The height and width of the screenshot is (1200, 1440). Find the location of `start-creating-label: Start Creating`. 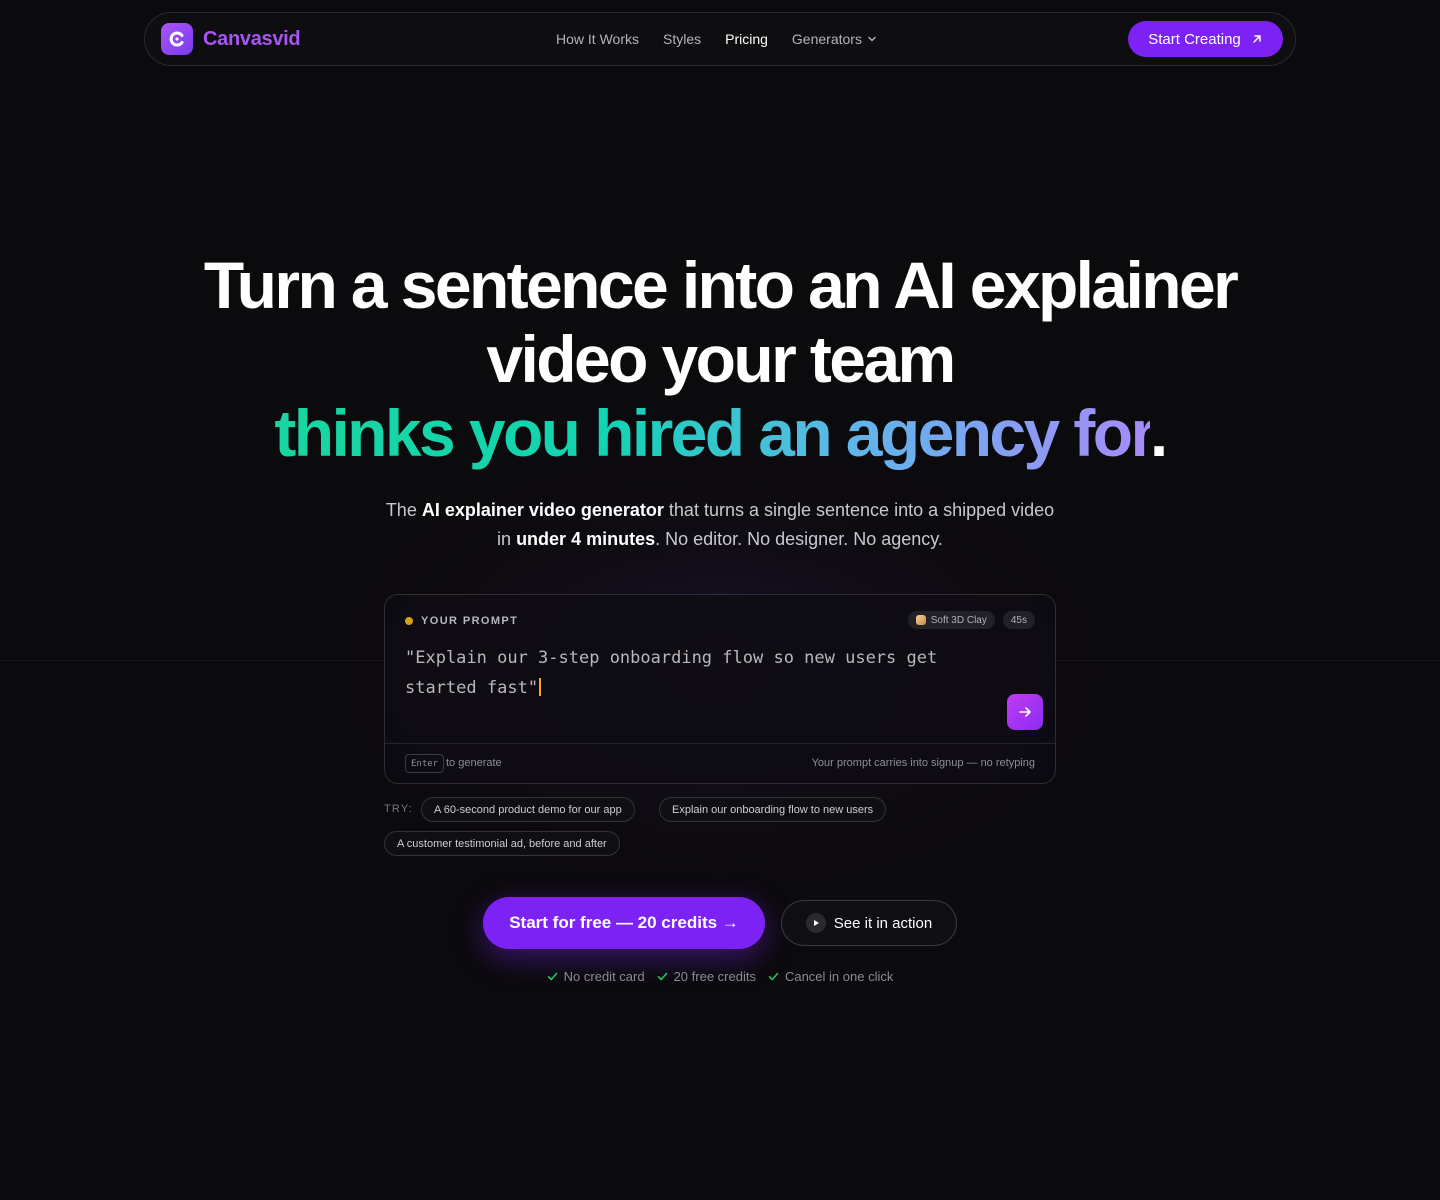

start-creating-label: Start Creating is located at coordinates (1194, 39).